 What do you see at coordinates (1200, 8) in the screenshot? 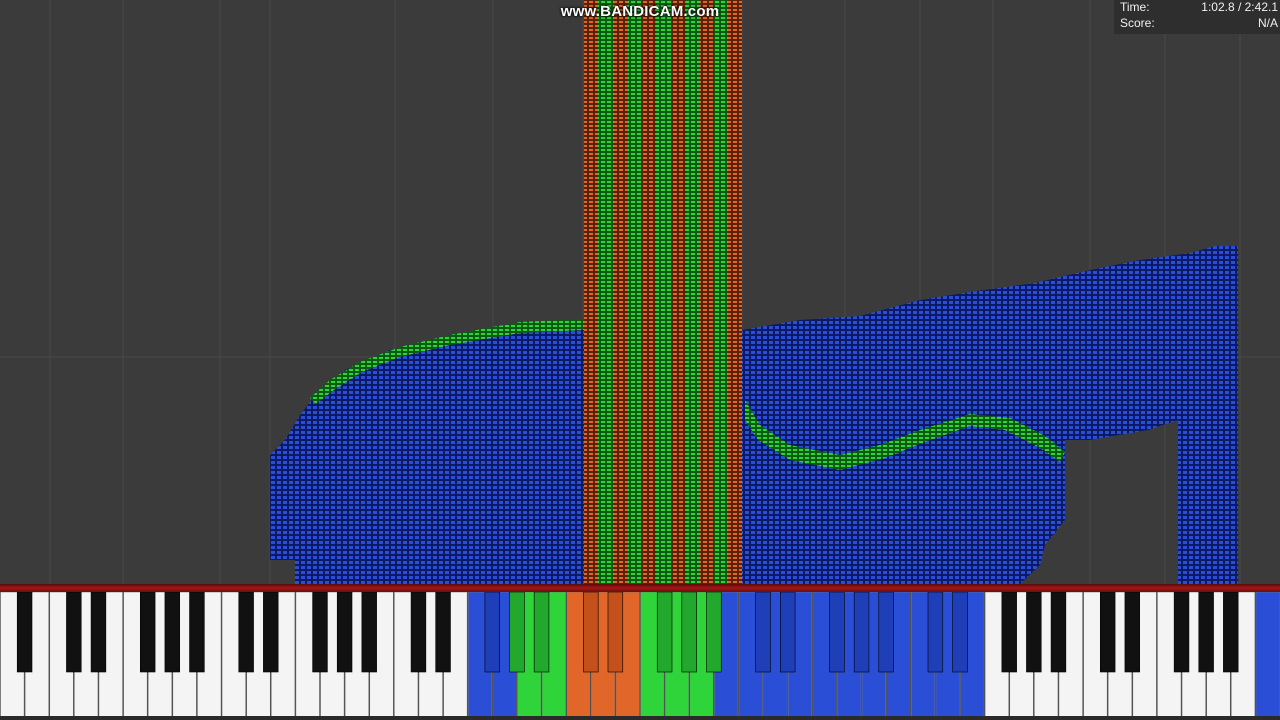
I see `time-row: Time: 1:02.8 / 2:42.1` at bounding box center [1200, 8].